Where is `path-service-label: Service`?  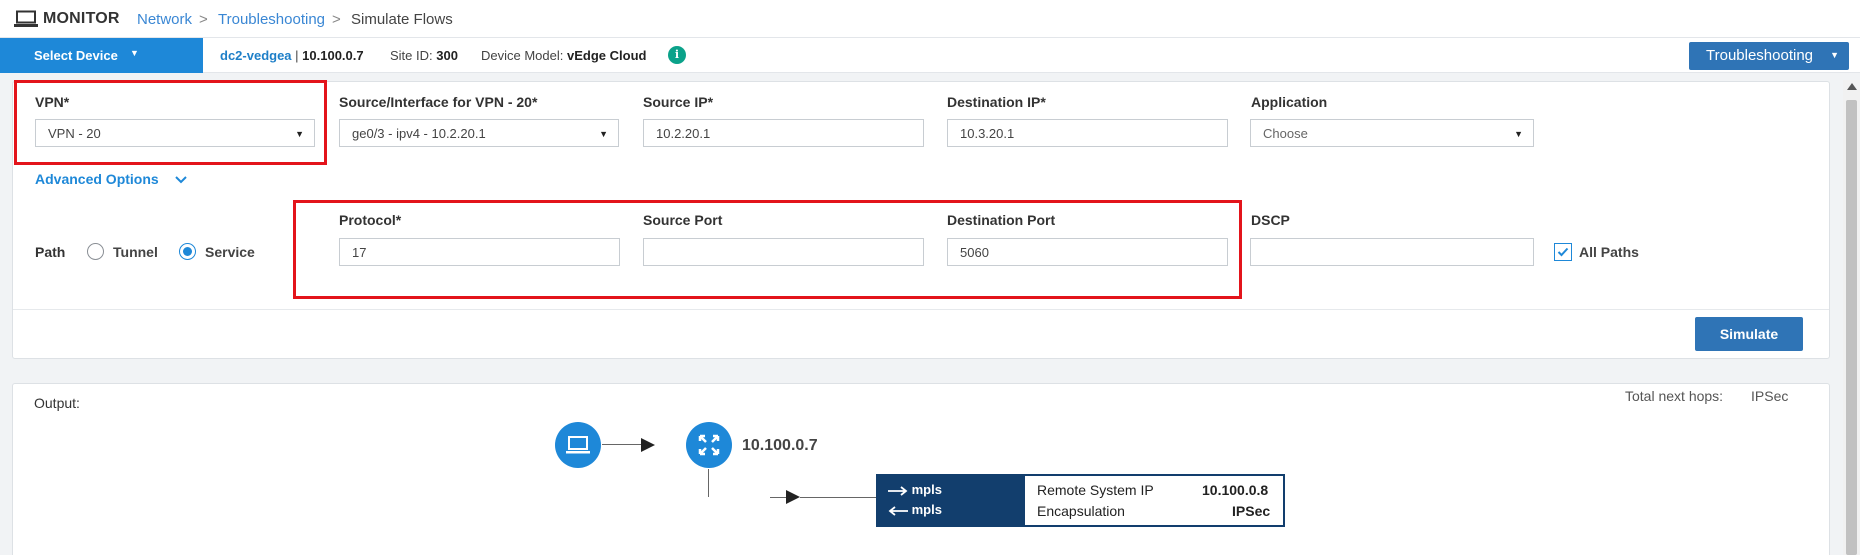
path-service-label: Service is located at coordinates (230, 252).